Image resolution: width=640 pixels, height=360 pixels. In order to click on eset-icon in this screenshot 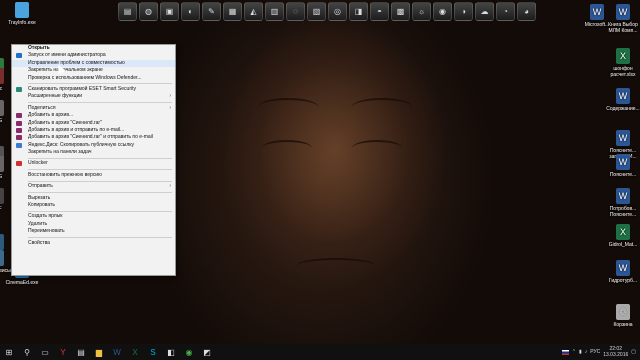, I will do `click(19, 89)`.